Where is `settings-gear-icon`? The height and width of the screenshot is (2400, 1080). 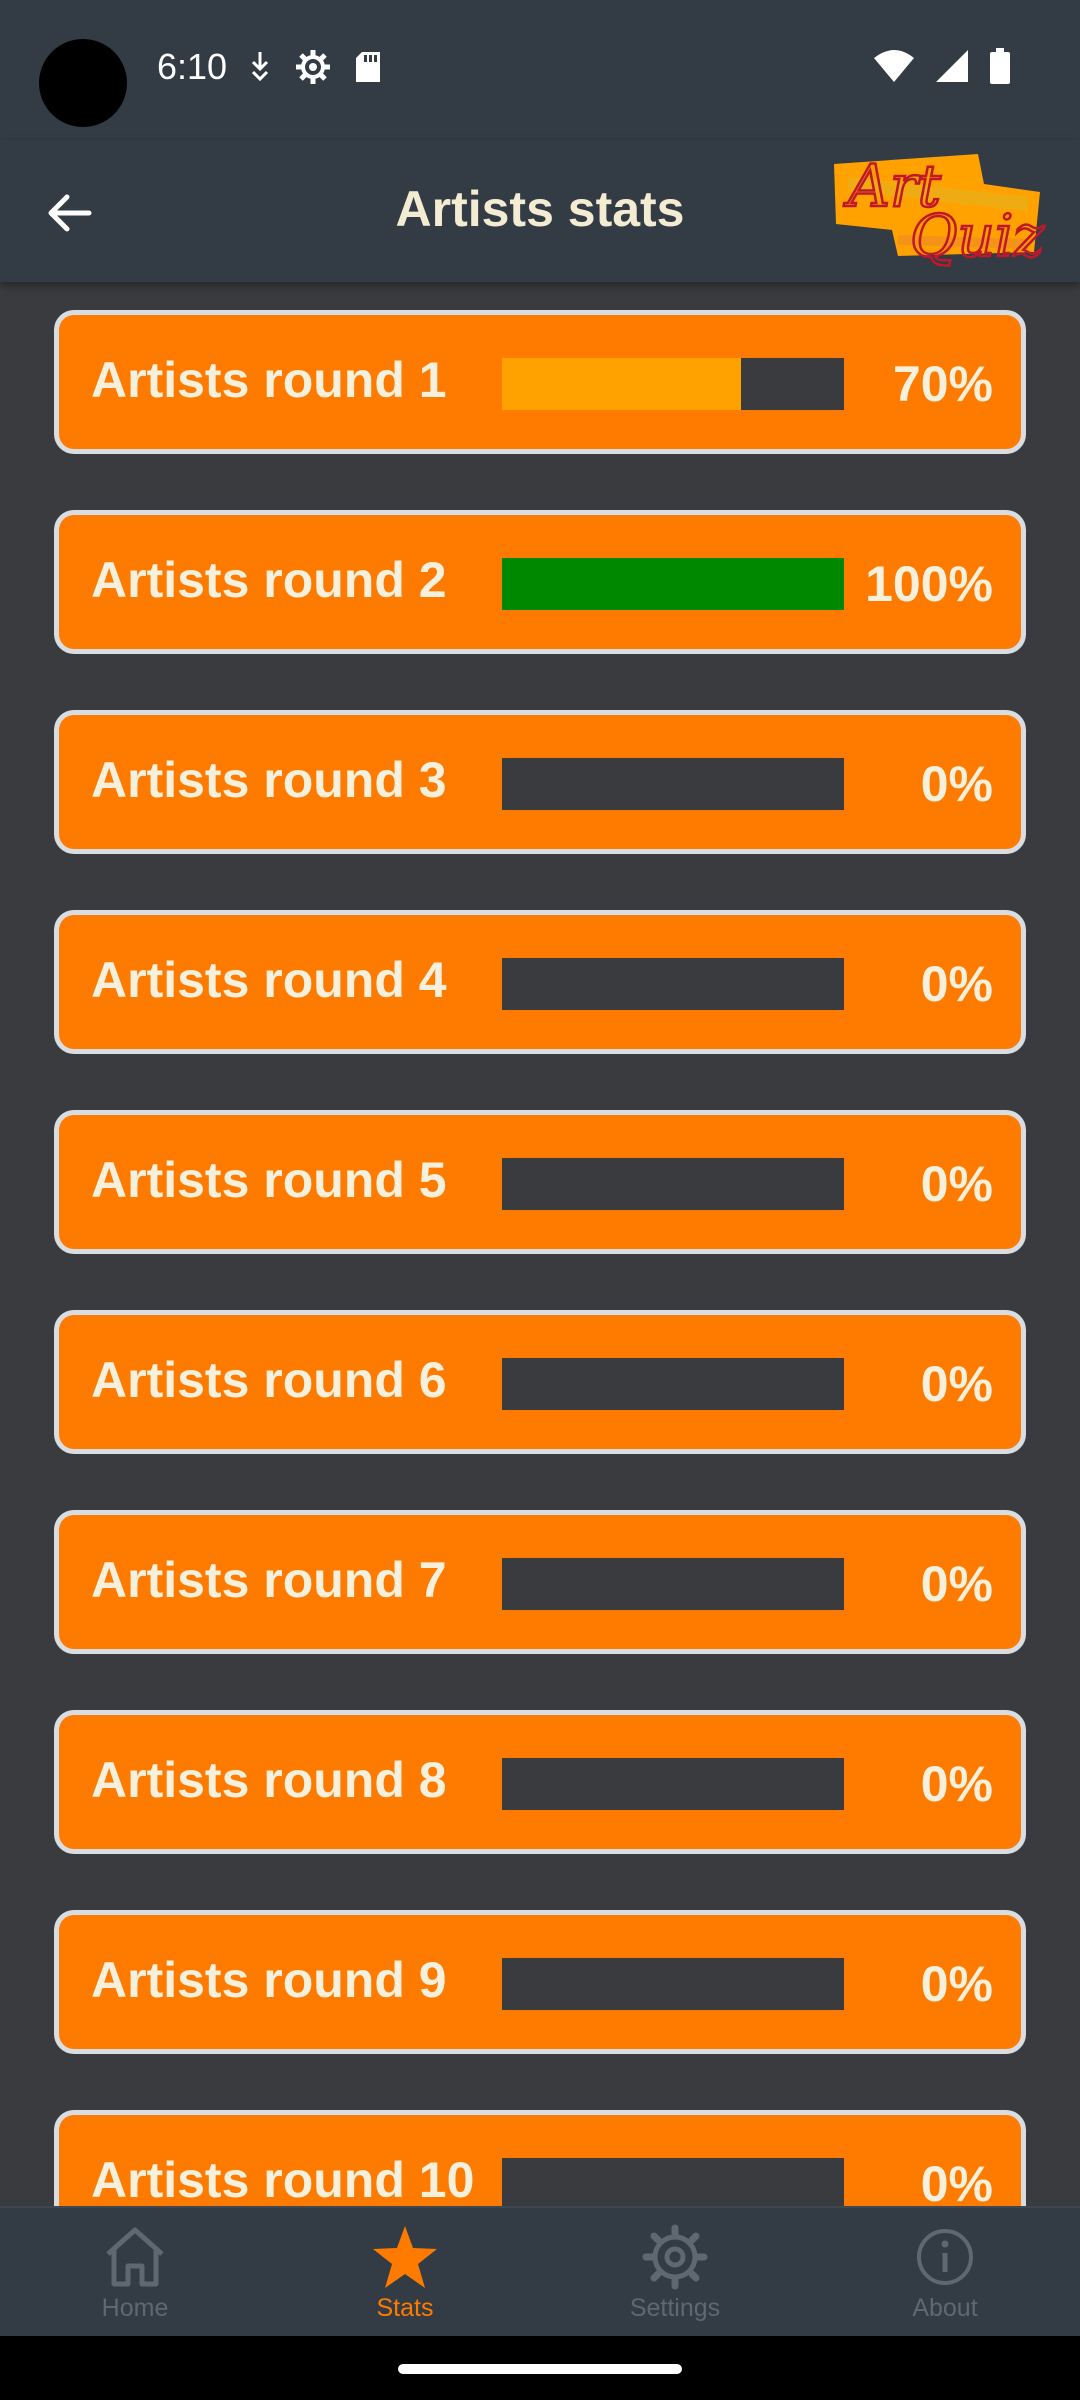 settings-gear-icon is located at coordinates (313, 69).